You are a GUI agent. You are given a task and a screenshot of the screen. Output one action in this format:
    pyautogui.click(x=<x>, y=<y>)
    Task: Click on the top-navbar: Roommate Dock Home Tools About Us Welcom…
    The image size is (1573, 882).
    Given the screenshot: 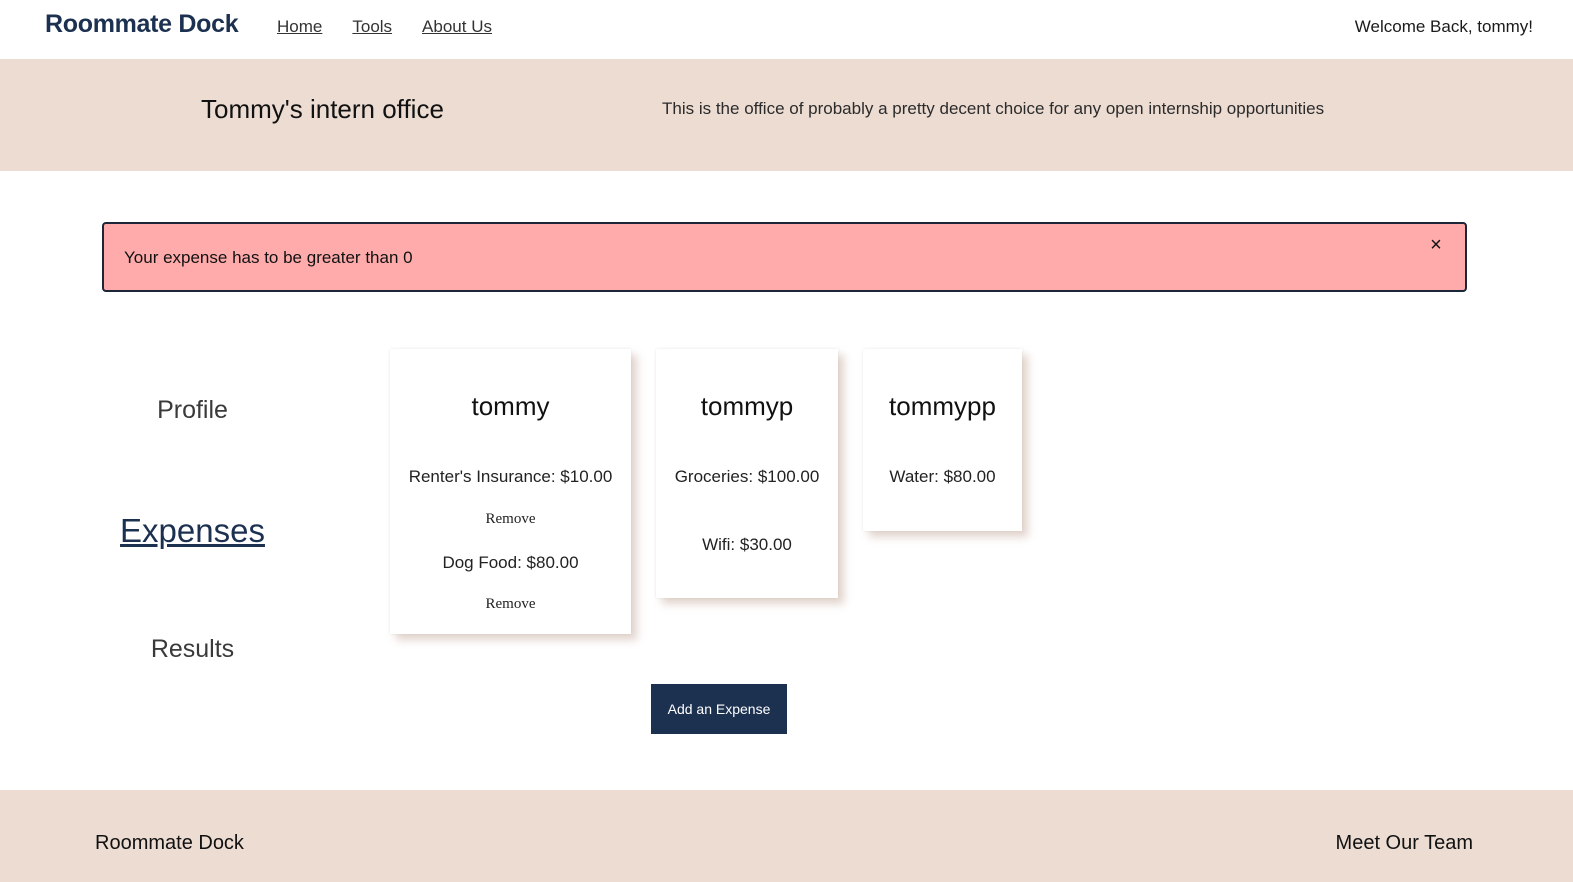 What is the action you would take?
    pyautogui.click(x=786, y=29)
    